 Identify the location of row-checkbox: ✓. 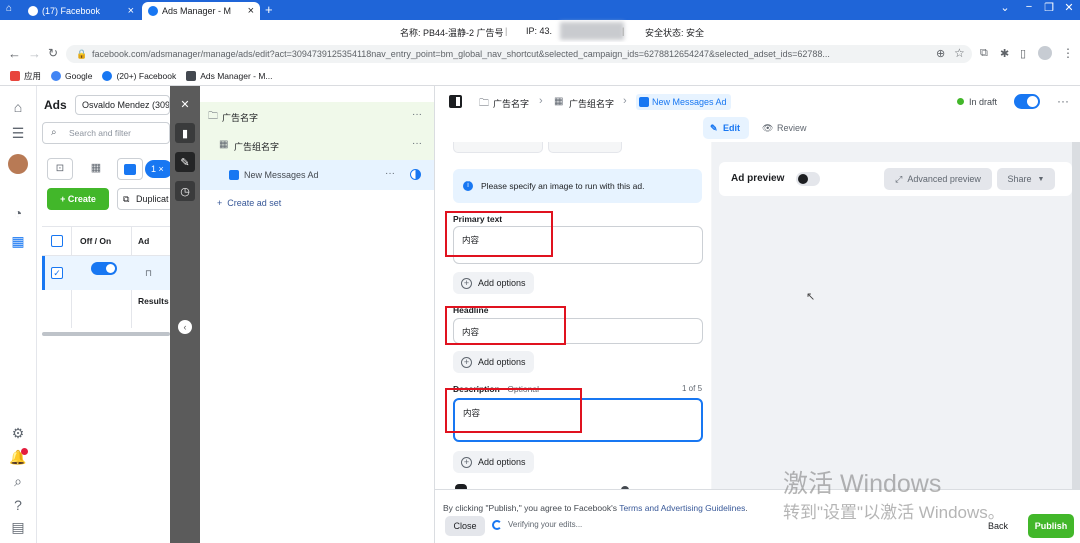
(57, 273).